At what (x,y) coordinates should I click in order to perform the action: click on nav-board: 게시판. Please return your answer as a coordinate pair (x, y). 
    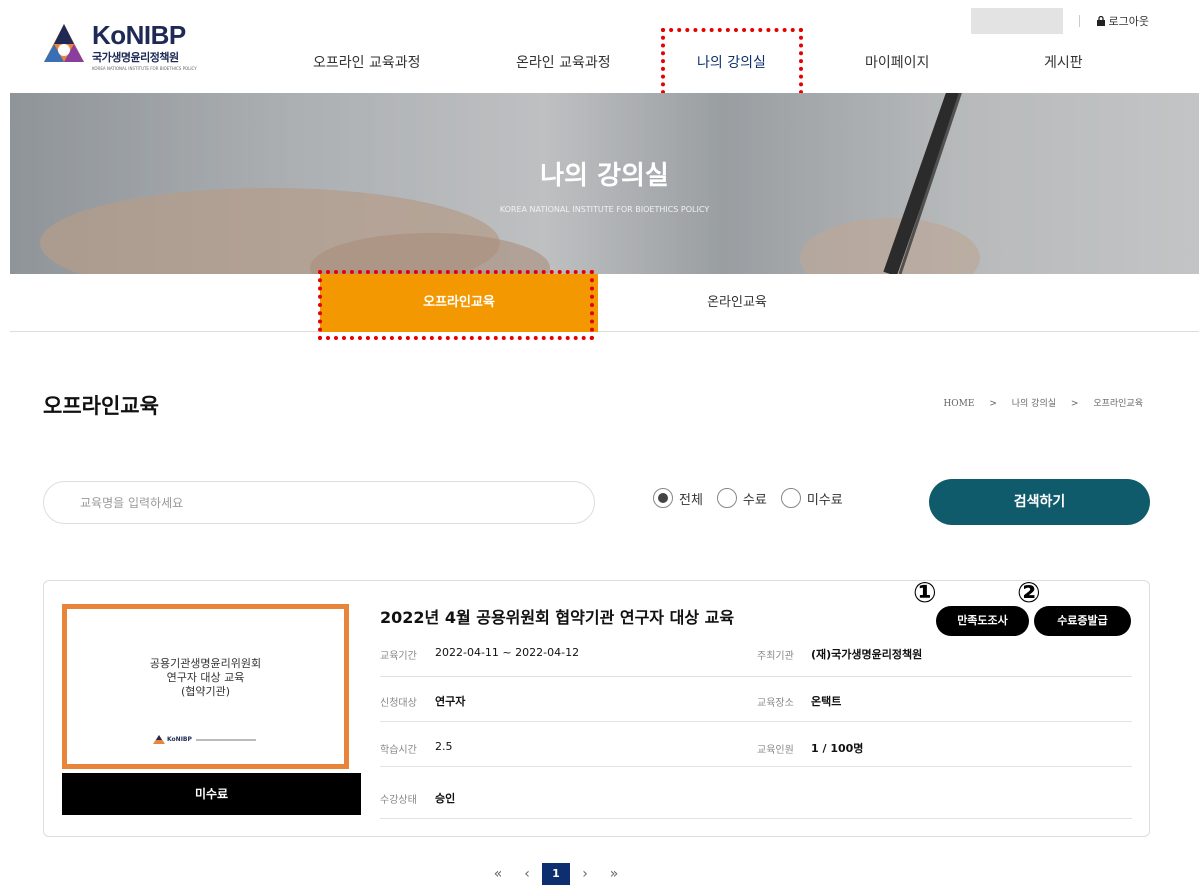
    Looking at the image, I should click on (1063, 62).